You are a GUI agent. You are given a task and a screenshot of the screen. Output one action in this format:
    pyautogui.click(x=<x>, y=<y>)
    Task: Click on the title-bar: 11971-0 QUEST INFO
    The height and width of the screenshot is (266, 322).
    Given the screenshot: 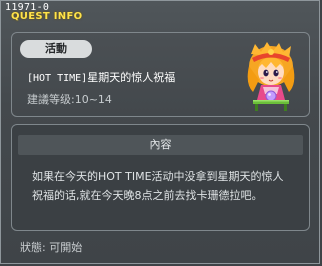 What is the action you would take?
    pyautogui.click(x=103, y=13)
    